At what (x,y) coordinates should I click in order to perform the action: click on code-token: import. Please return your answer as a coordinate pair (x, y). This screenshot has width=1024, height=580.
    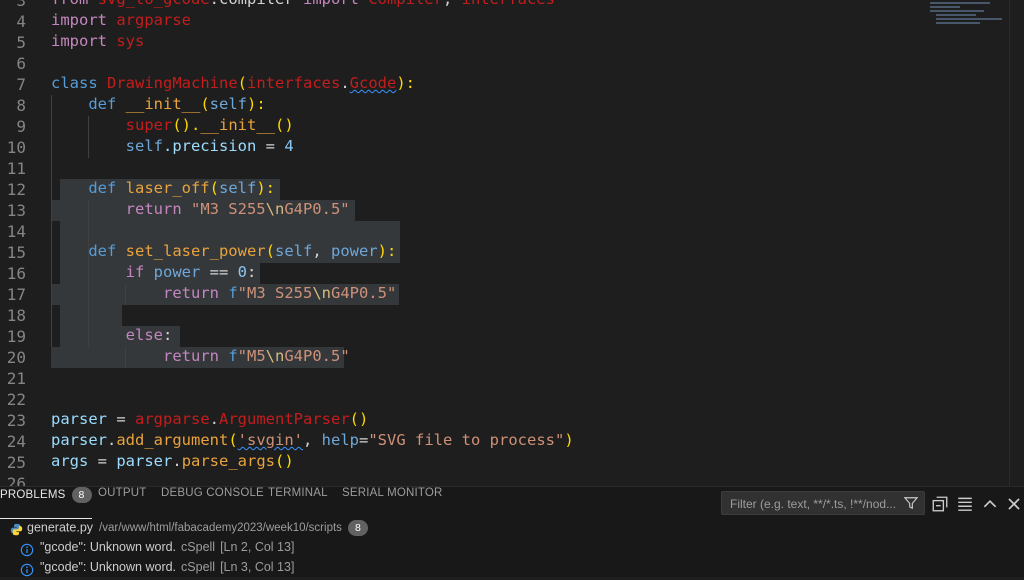
    Looking at the image, I should click on (335, 4).